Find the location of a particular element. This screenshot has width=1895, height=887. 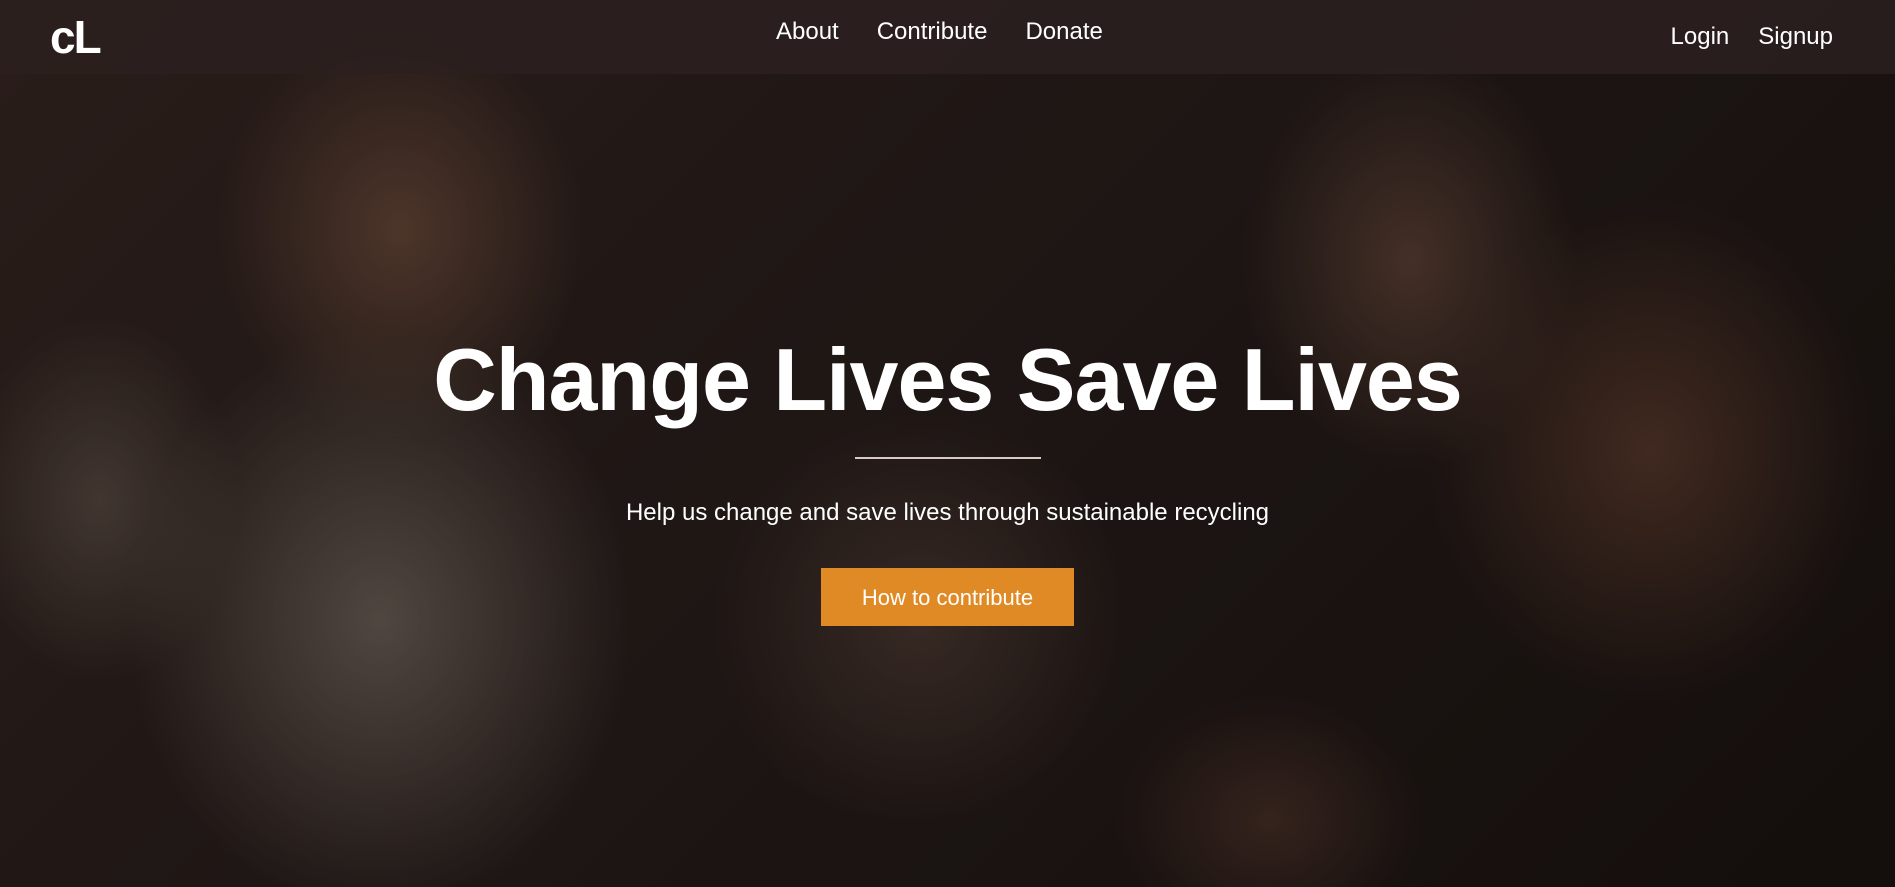

top-navbar: cL About Contribute Donate Login Signup is located at coordinates (947, 37).